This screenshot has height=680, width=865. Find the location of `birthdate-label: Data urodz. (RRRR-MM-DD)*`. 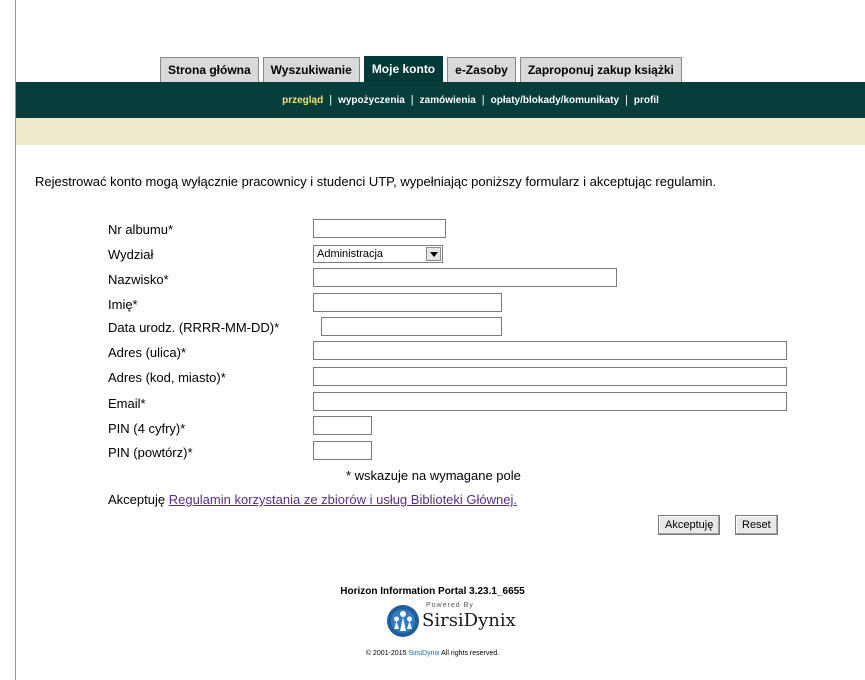

birthdate-label: Data urodz. (RRRR-MM-DD)* is located at coordinates (194, 327).